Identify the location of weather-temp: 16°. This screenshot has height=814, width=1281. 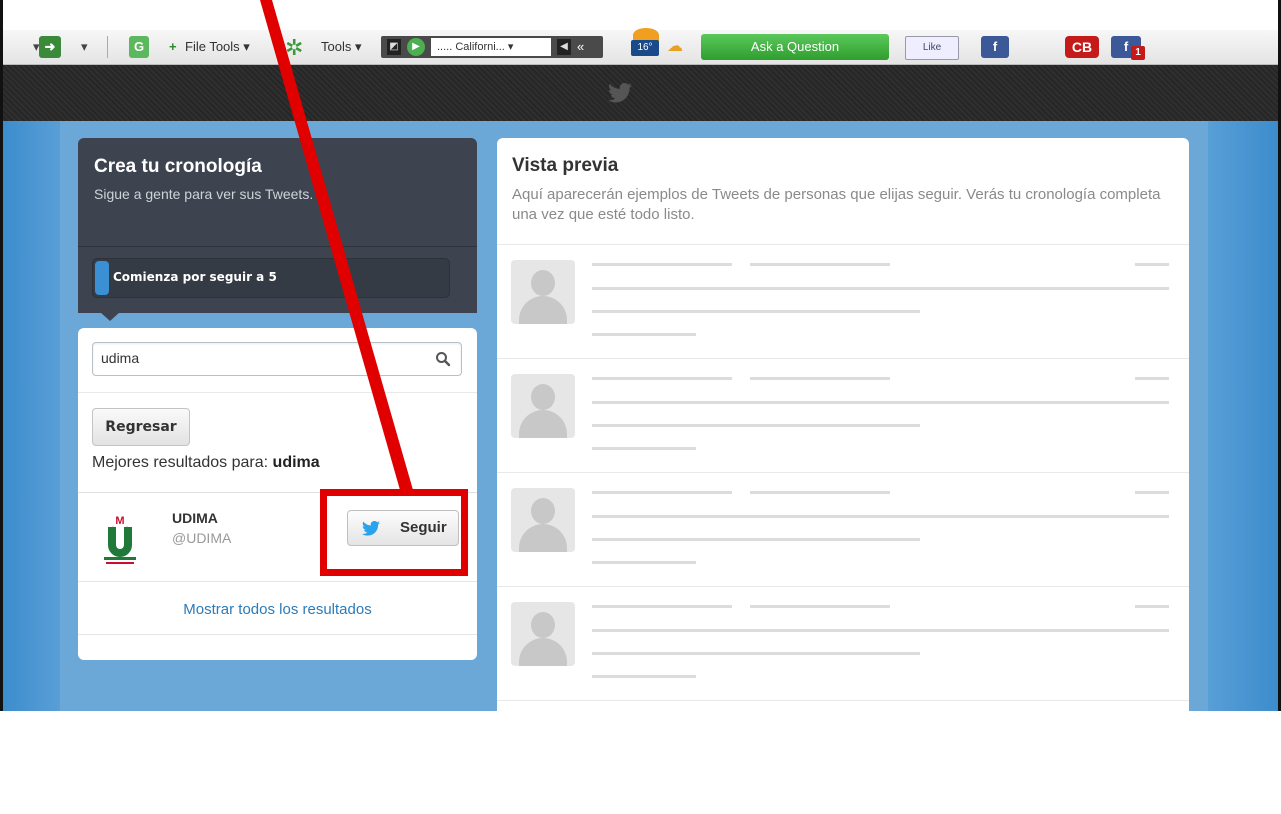
(645, 48).